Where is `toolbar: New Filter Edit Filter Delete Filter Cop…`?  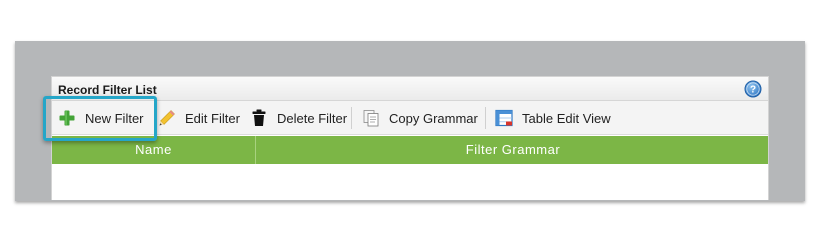
toolbar: New Filter Edit Filter Delete Filter Cop… is located at coordinates (410, 118).